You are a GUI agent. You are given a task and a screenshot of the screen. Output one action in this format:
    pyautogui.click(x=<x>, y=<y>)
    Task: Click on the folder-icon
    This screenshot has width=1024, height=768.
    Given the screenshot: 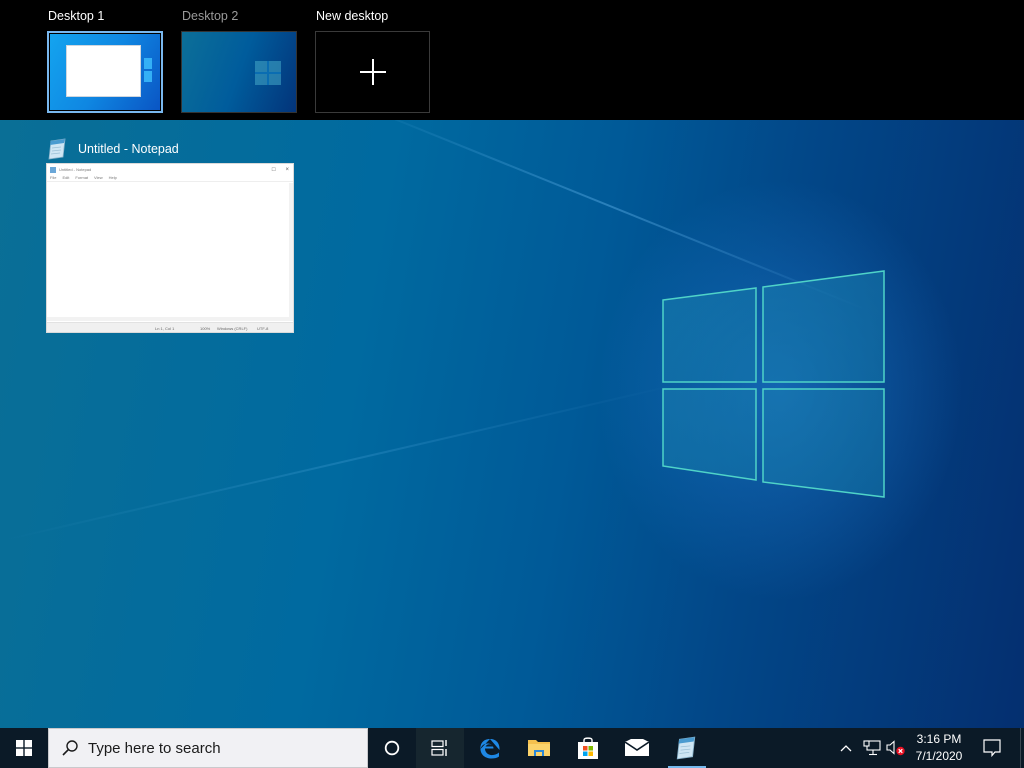 What is the action you would take?
    pyautogui.click(x=539, y=748)
    